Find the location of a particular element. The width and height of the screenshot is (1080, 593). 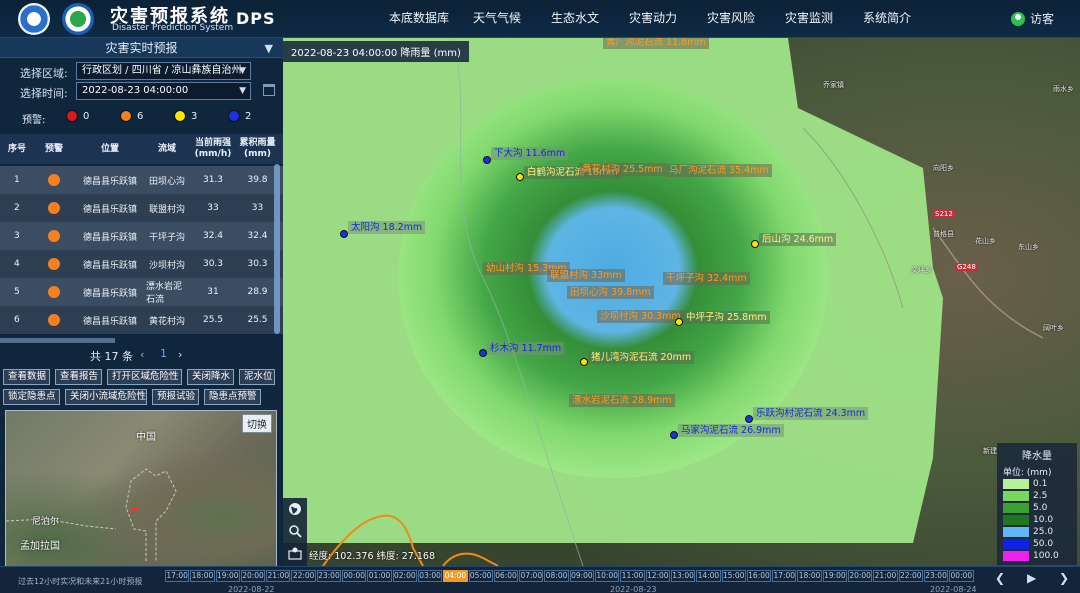

nav-item-weather: 天气气候 is located at coordinates (497, 19).